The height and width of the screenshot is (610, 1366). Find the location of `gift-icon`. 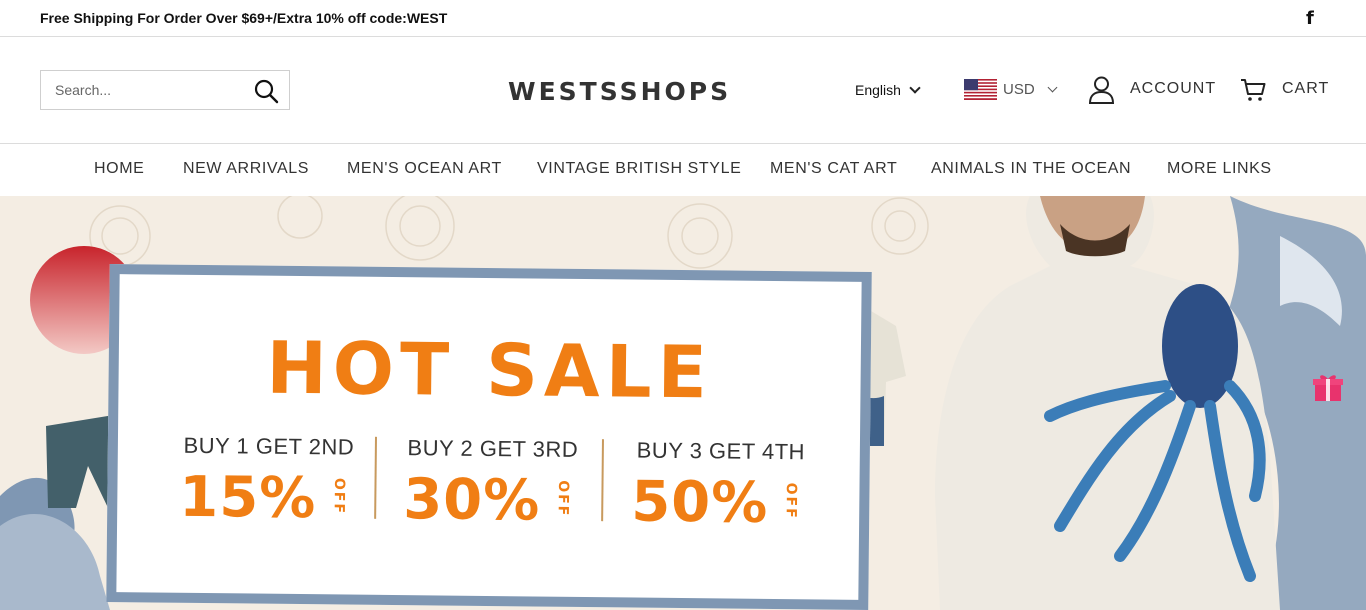

gift-icon is located at coordinates (1328, 388).